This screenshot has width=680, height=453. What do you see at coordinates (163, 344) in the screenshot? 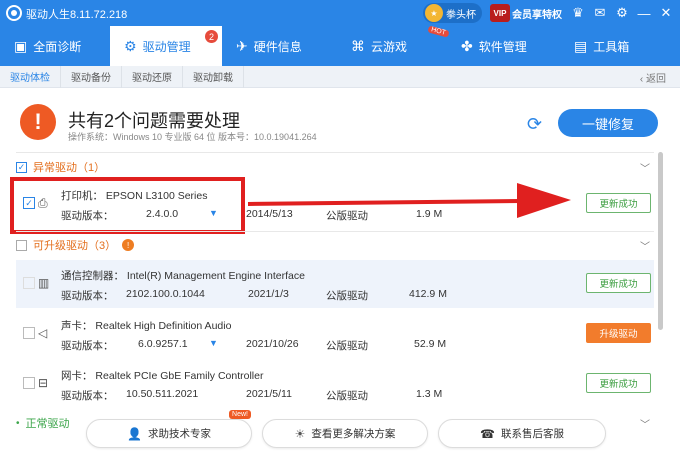
I see `version-value: 6.0.9257.1` at bounding box center [163, 344].